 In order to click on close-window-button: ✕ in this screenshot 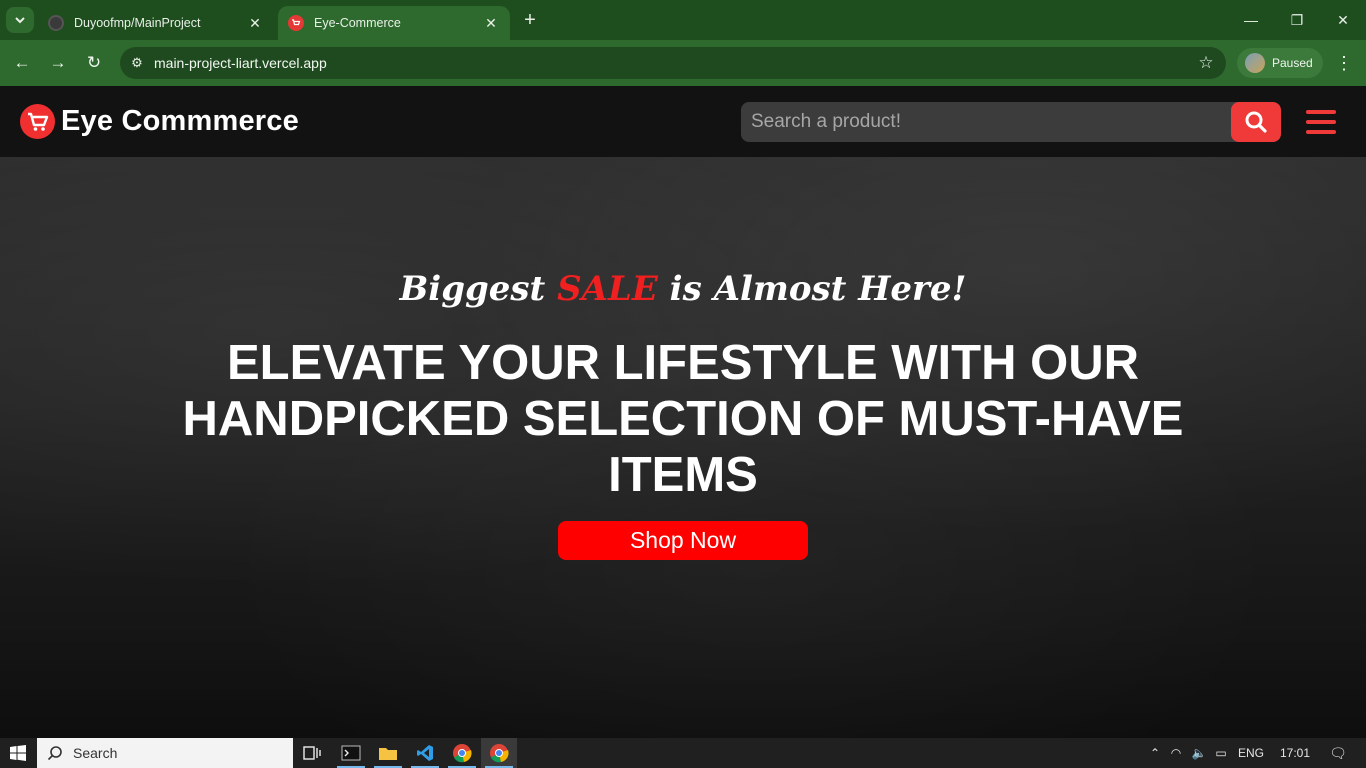, I will do `click(1343, 20)`.